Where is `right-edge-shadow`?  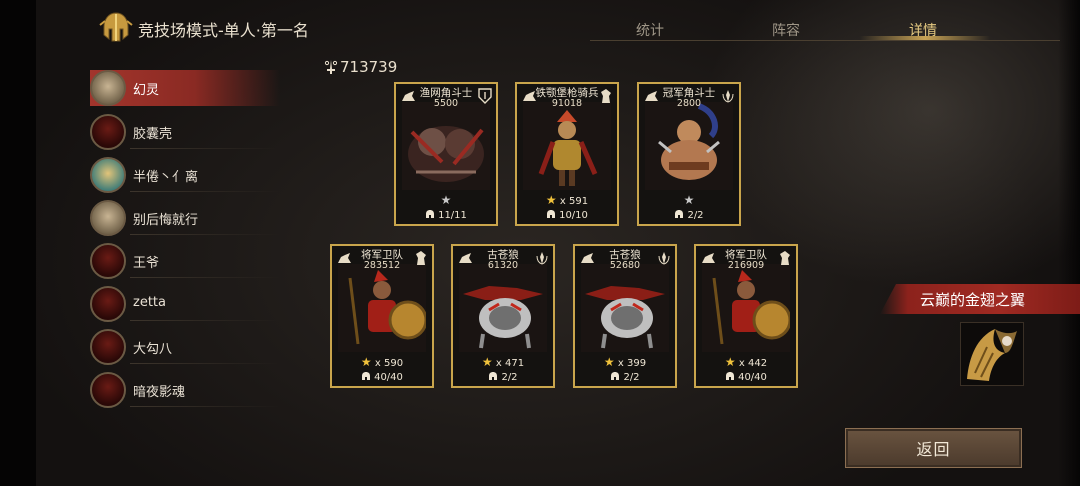 right-edge-shadow is located at coordinates (1069, 243).